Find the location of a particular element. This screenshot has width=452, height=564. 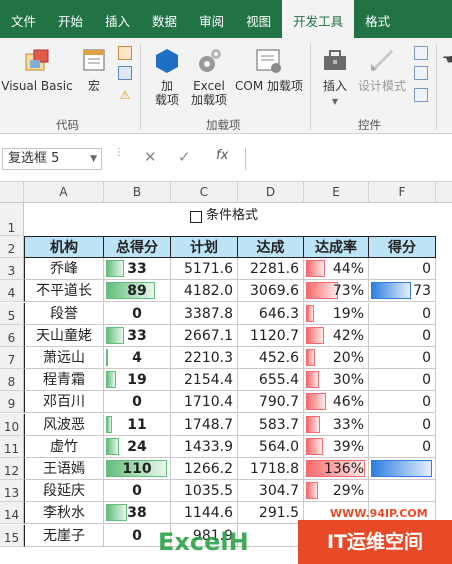

table-cell: 24 is located at coordinates (137, 446).